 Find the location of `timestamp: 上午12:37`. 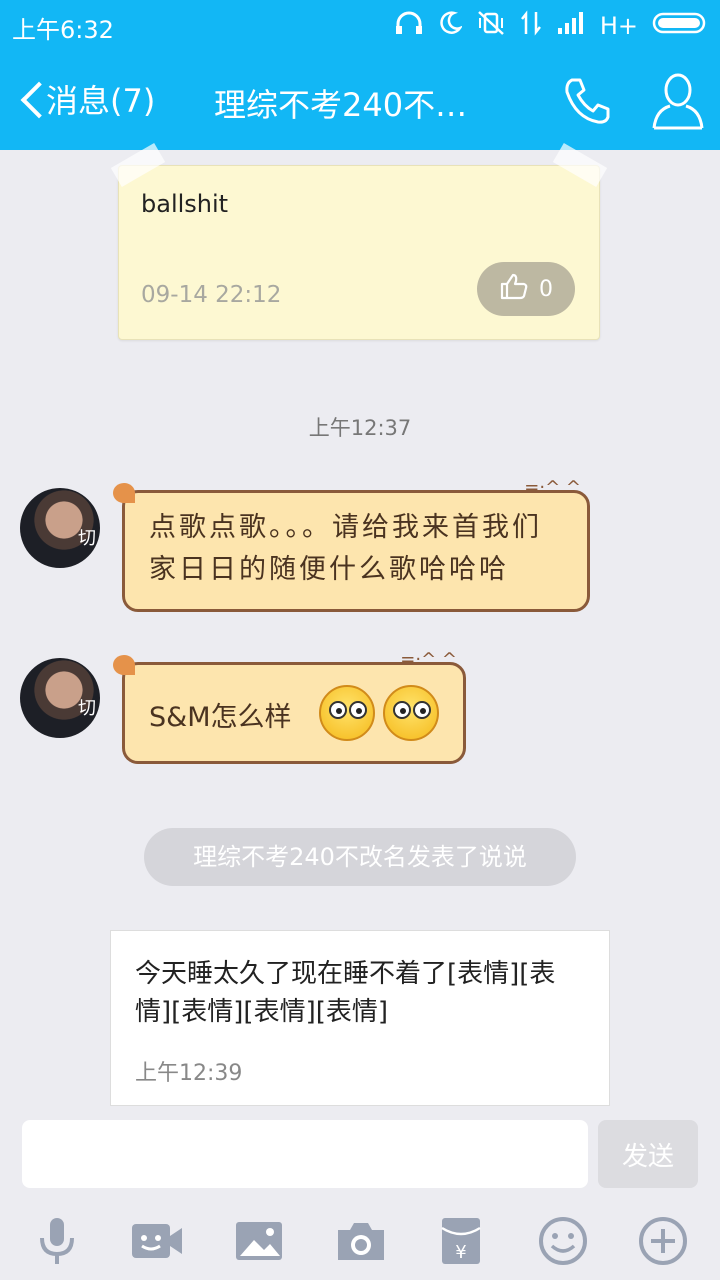

timestamp: 上午12:37 is located at coordinates (360, 428).